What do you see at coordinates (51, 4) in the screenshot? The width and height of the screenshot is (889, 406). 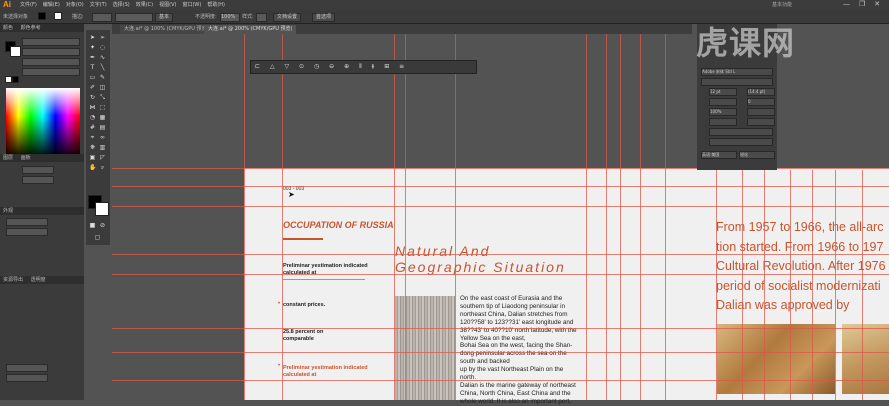 I see `menu-edit: 编辑(E)` at bounding box center [51, 4].